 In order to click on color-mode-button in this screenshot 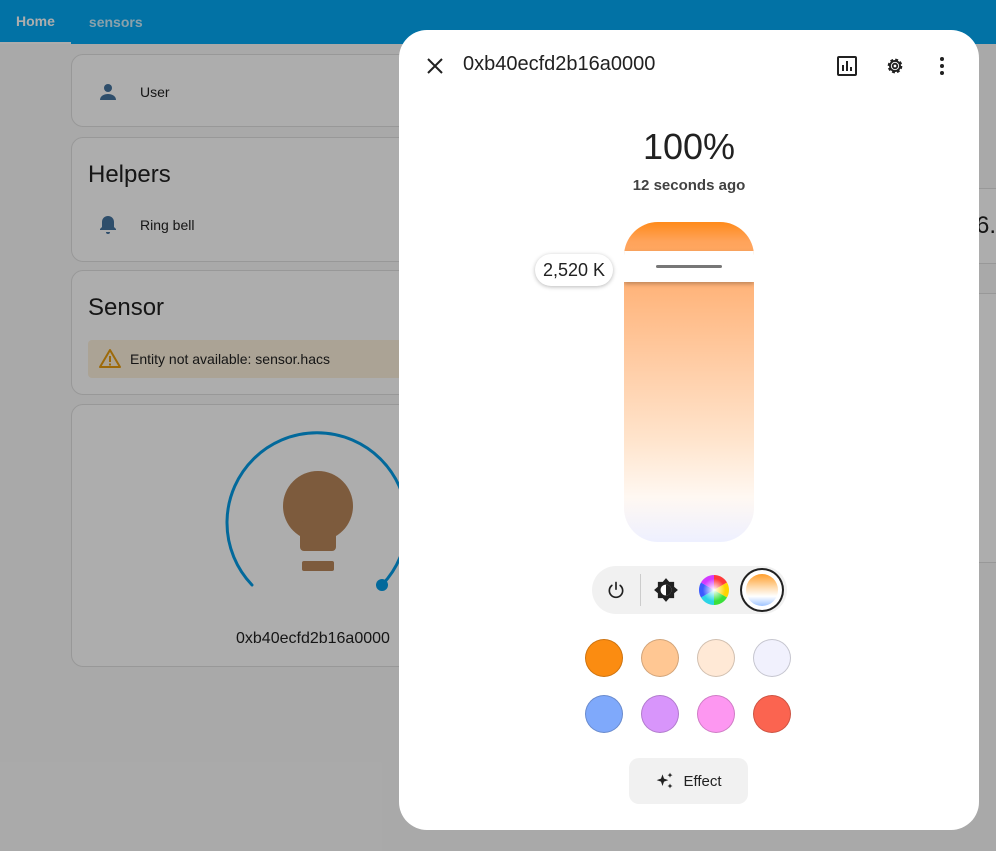, I will do `click(714, 590)`.